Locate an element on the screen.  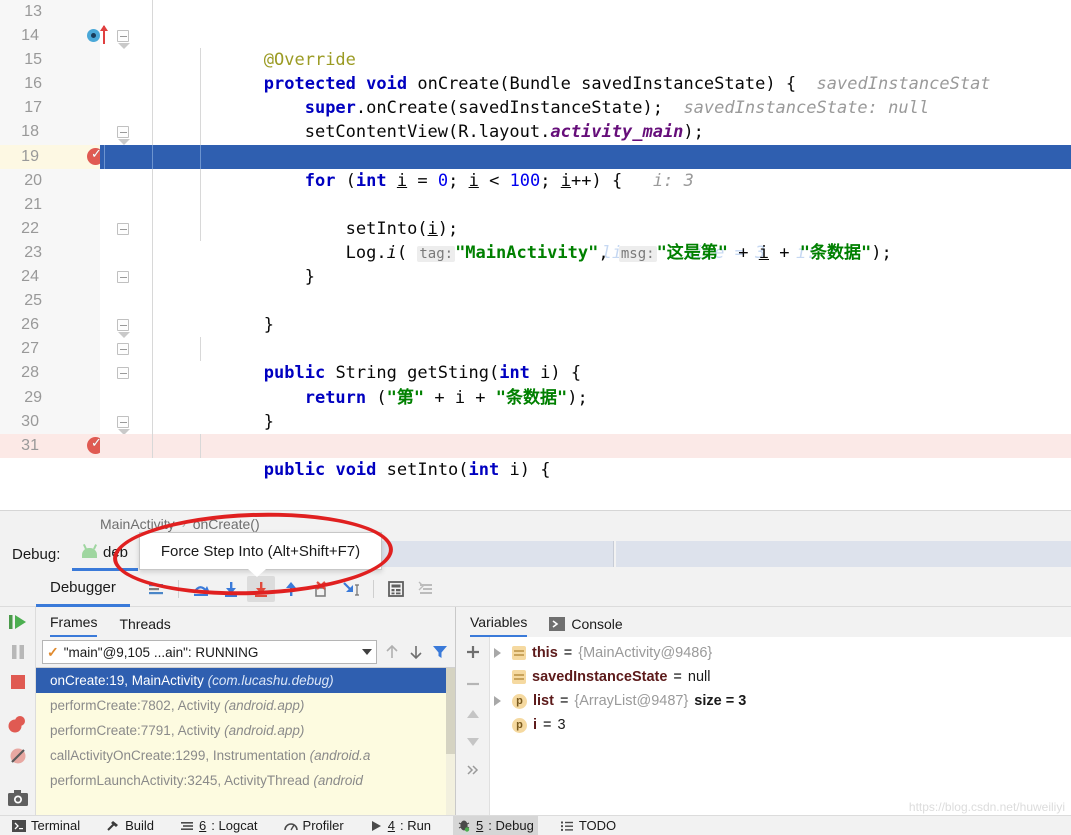
gutter-16: 16 is located at coordinates (50, 84).